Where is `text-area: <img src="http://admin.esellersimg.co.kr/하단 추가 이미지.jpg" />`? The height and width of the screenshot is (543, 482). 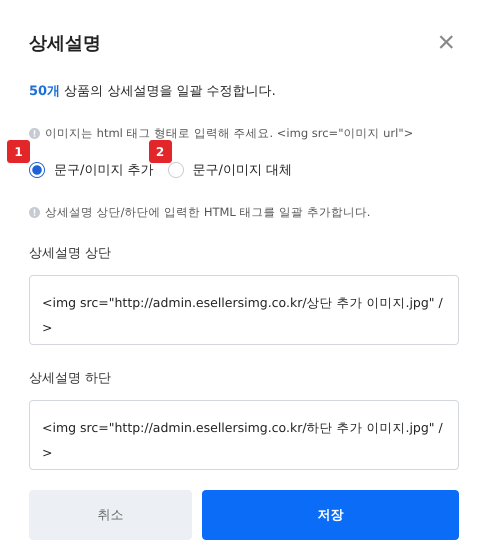
text-area: <img src="http://admin.esellersimg.co.kr/하단 추가 이미지.jpg" /> is located at coordinates (244, 435).